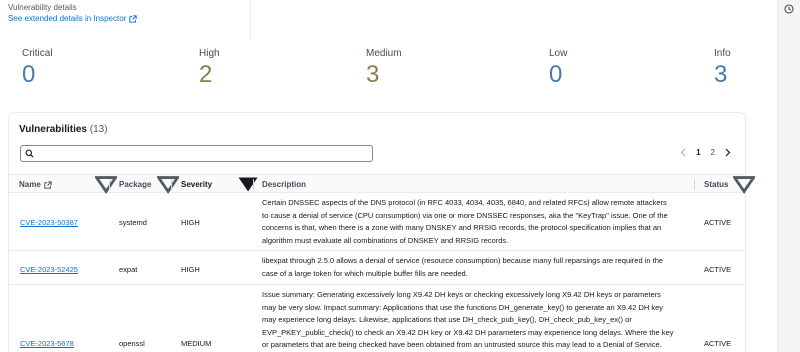 The width and height of the screenshot is (800, 352). I want to click on page-2-button: 2, so click(713, 152).